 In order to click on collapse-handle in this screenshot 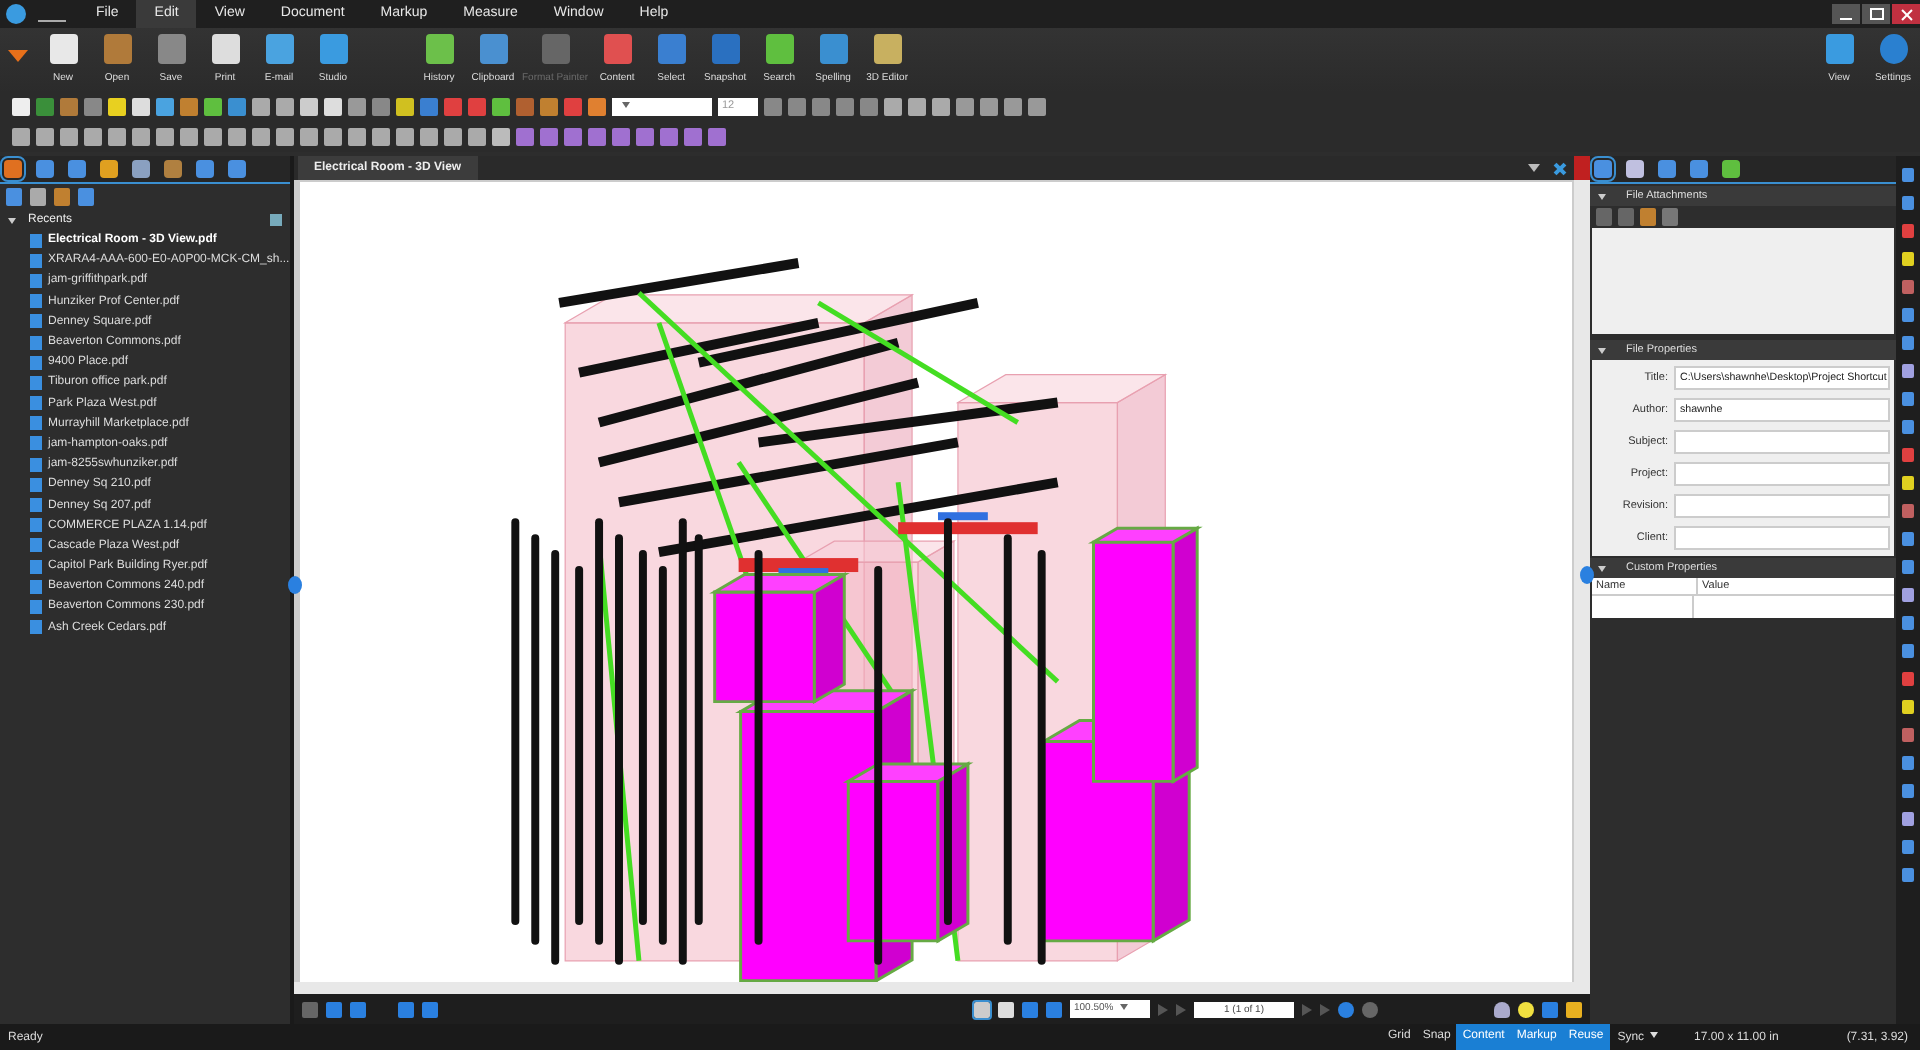, I will do `click(295, 585)`.